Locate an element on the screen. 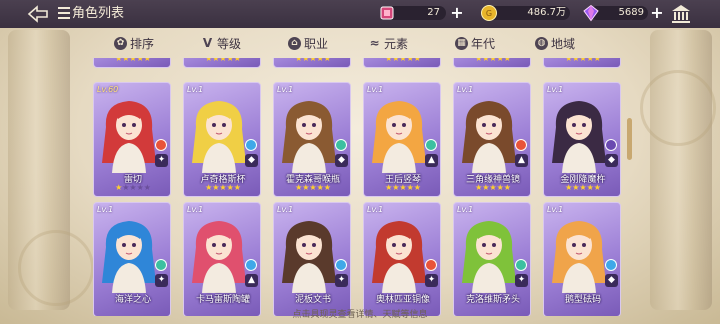 This screenshot has height=324, width=720. filter-job-label: 职业 is located at coordinates (316, 43).